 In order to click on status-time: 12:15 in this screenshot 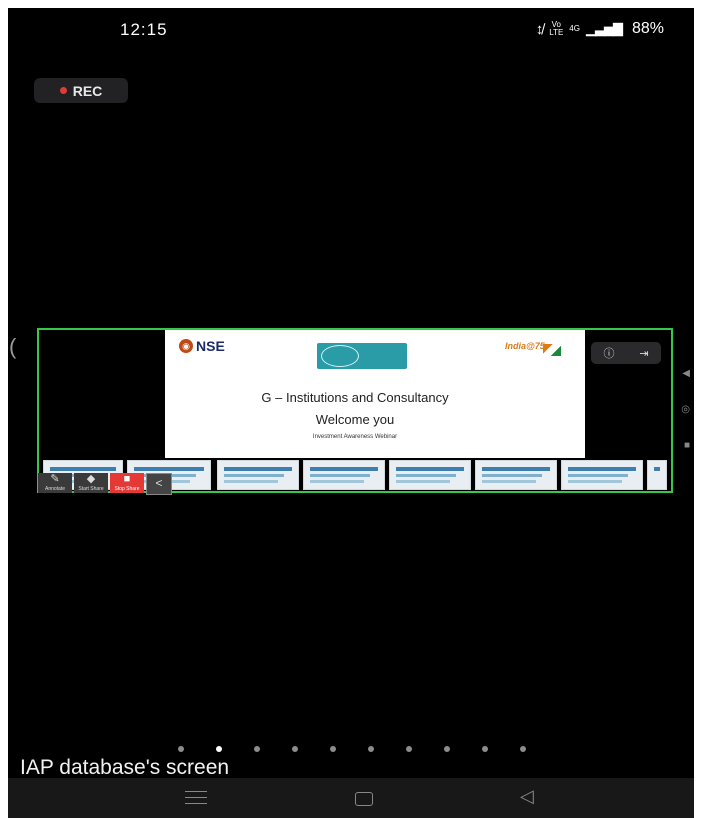, I will do `click(144, 29)`.